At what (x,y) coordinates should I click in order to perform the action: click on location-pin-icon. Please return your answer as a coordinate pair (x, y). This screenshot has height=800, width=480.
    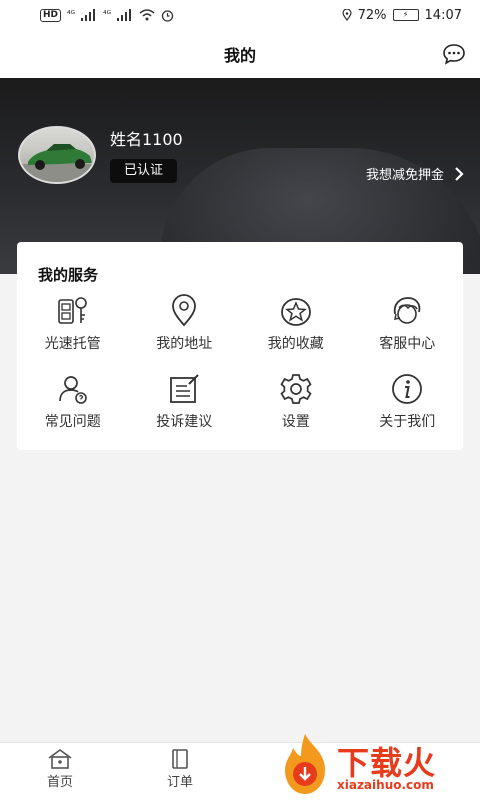
    Looking at the image, I should click on (184, 310).